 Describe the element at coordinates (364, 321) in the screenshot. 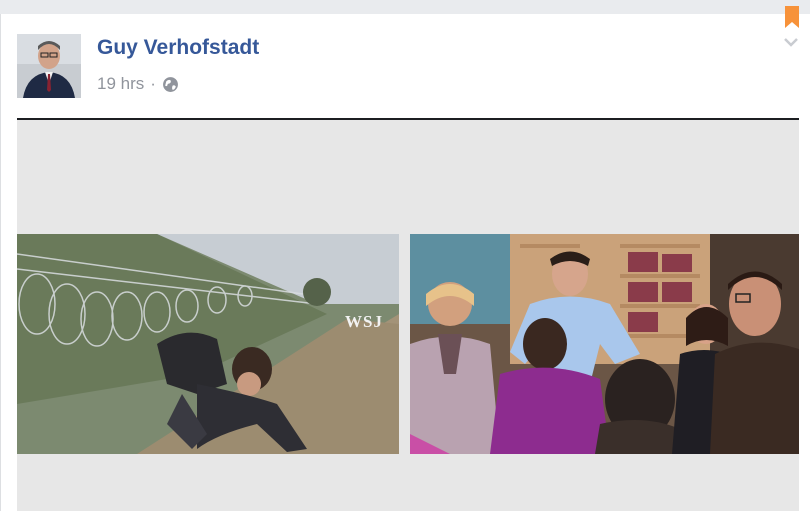

I see `video-watermark: WSJ` at that location.